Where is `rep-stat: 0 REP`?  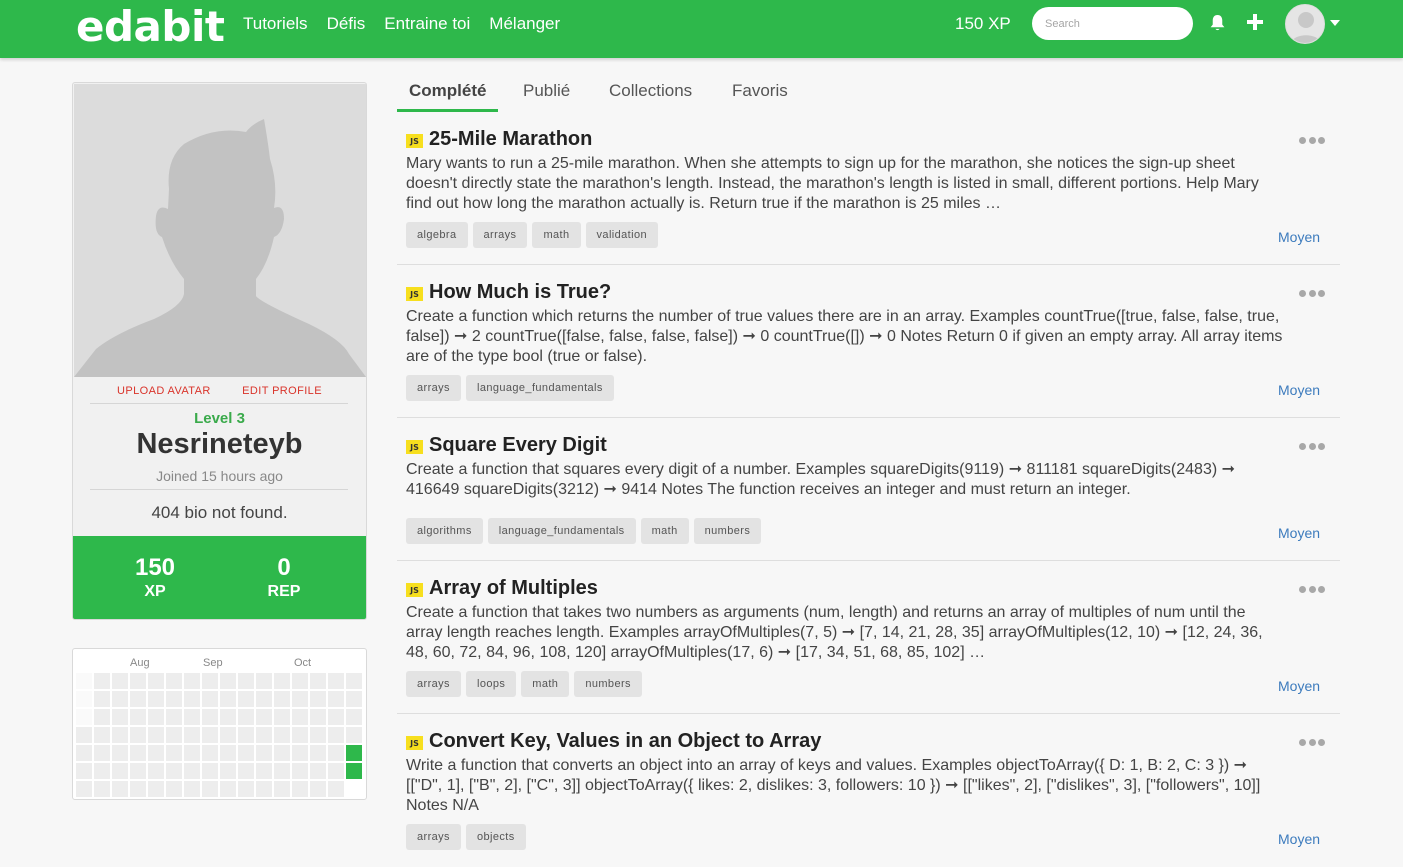 rep-stat: 0 REP is located at coordinates (284, 578).